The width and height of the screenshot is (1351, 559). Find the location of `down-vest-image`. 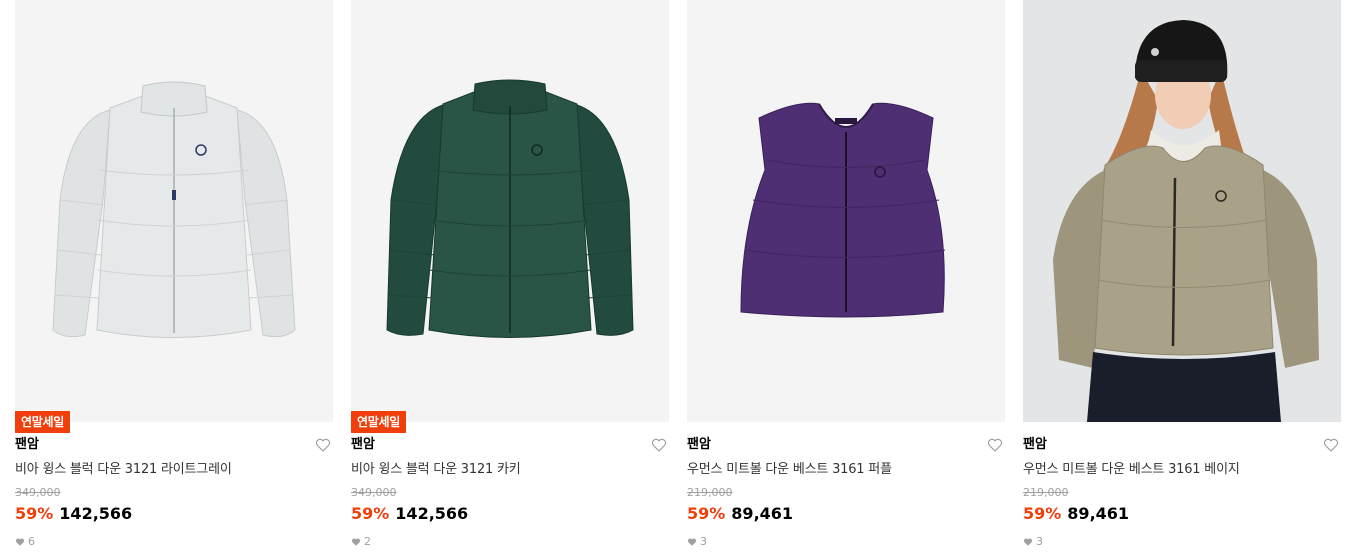

down-vest-image is located at coordinates (843, 210).